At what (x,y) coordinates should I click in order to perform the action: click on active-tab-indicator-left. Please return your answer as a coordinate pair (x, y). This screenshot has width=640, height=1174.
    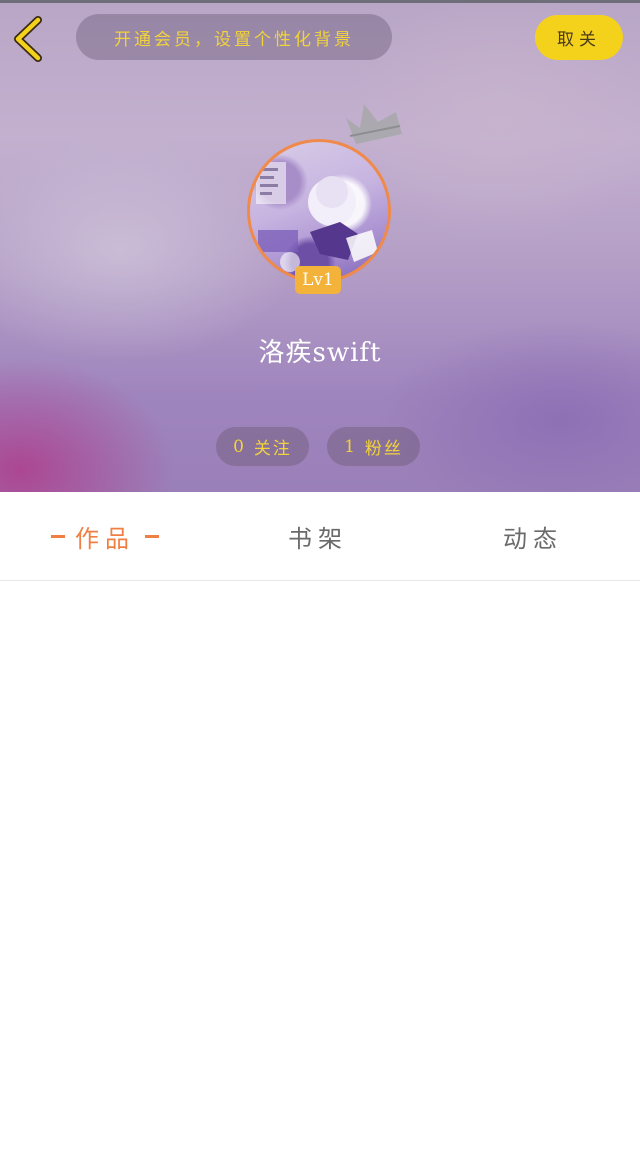
    Looking at the image, I should click on (58, 536).